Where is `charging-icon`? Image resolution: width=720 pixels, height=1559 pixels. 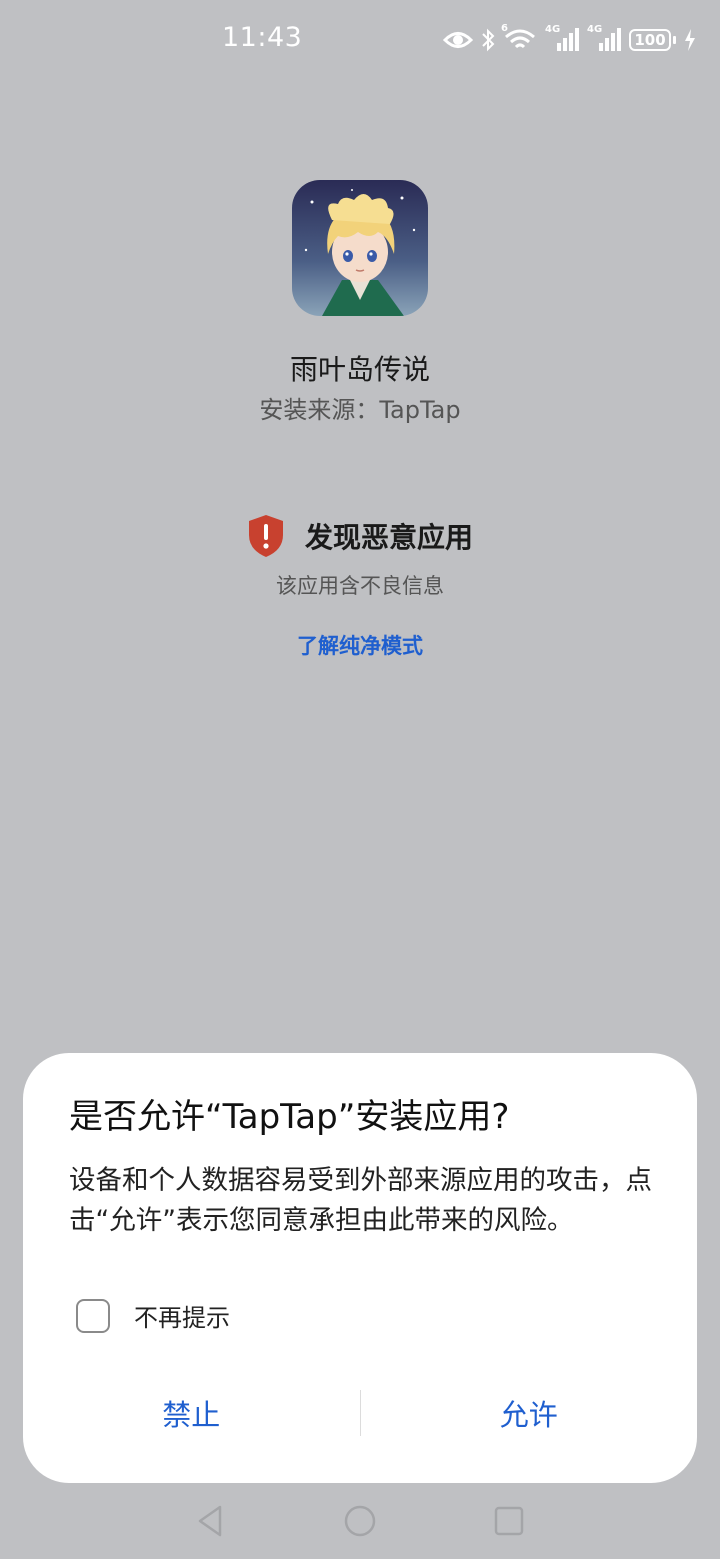 charging-icon is located at coordinates (690, 40).